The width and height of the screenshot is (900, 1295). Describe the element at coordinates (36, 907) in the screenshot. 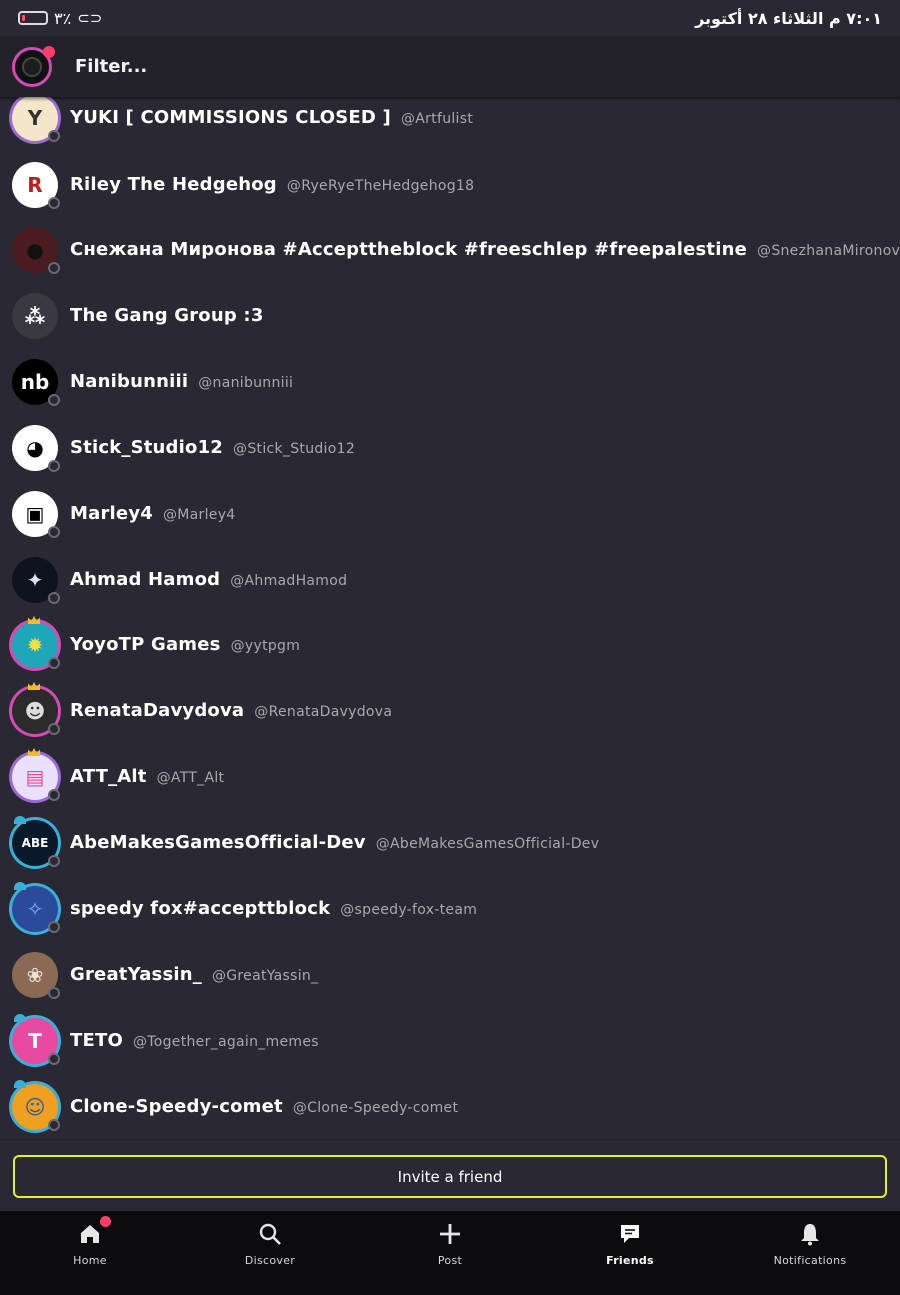

I see `avatar-container: ✧` at that location.